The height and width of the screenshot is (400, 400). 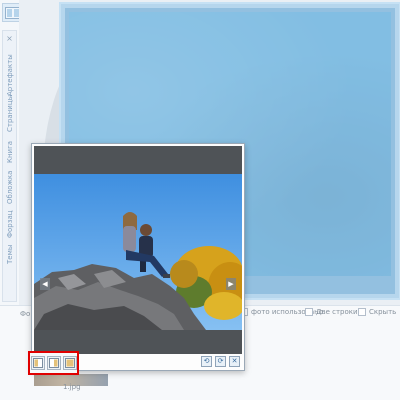 What do you see at coordinates (362, 312) in the screenshot?
I see `hide-checkbox` at bounding box center [362, 312].